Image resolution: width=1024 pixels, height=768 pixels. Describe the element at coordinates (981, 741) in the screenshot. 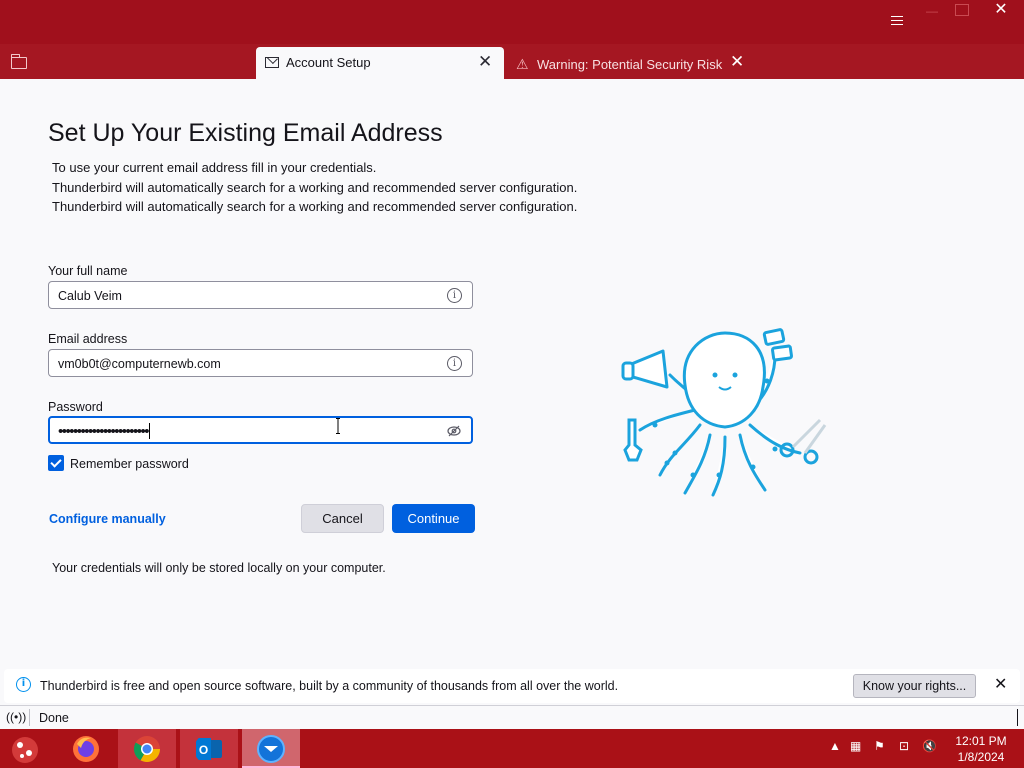

I see `clock-time: 12:01 PM` at that location.